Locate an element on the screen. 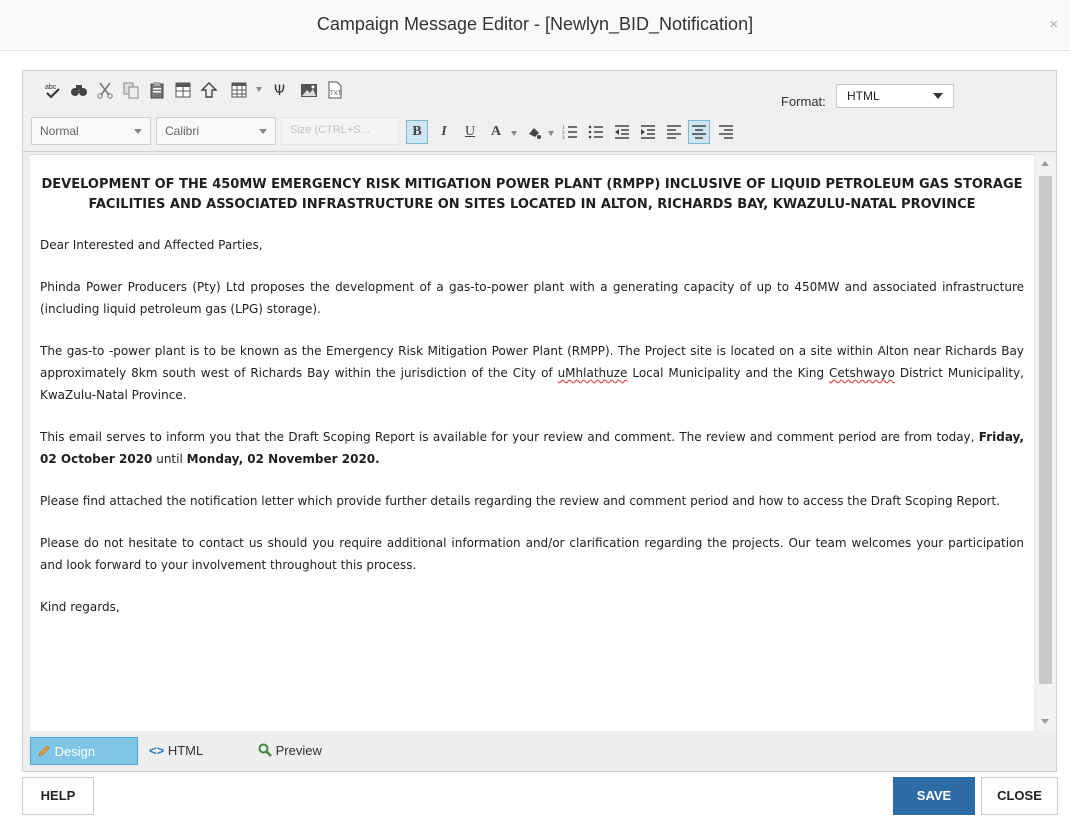  svg-text: Ψ is located at coordinates (279, 91).